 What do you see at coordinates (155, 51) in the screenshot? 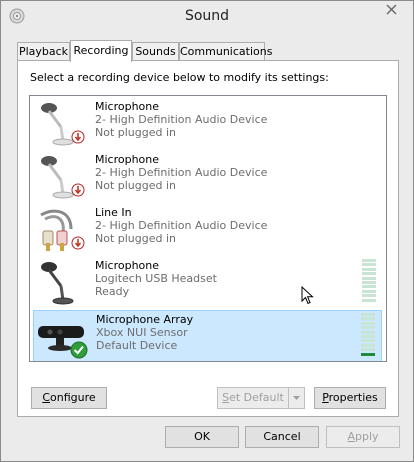
I see `tab-sounds: Sounds` at bounding box center [155, 51].